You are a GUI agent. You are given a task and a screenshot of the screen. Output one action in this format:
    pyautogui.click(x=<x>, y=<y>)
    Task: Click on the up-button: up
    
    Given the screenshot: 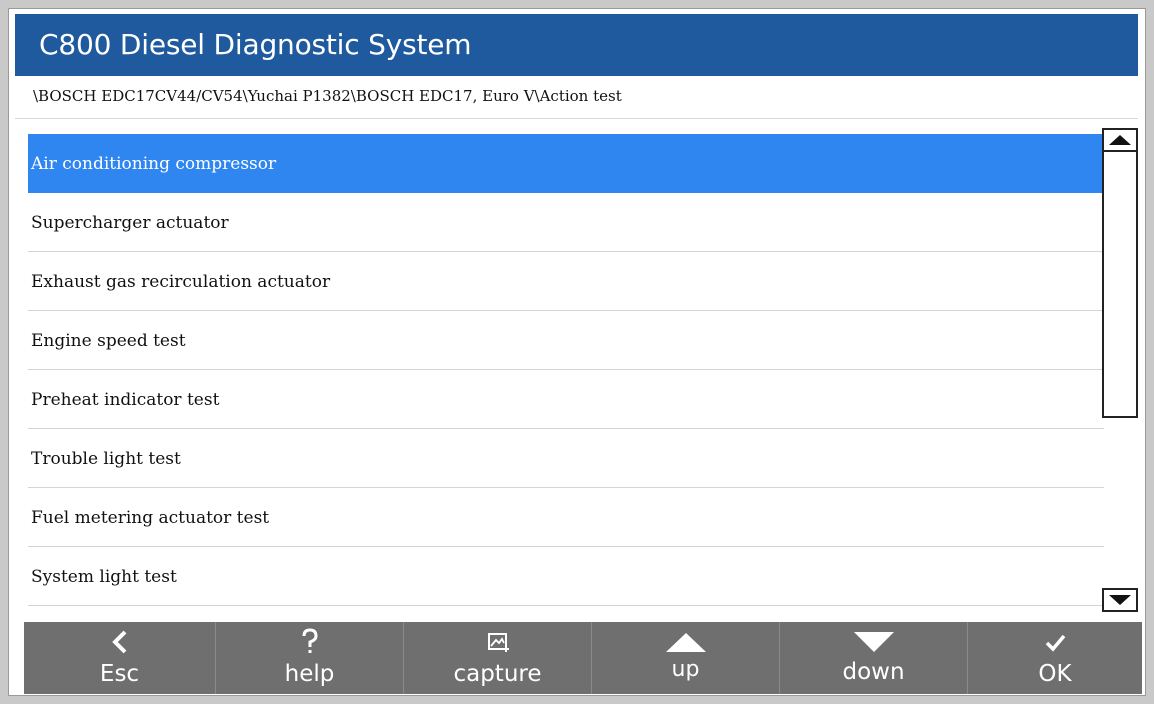 What is the action you would take?
    pyautogui.click(x=686, y=658)
    